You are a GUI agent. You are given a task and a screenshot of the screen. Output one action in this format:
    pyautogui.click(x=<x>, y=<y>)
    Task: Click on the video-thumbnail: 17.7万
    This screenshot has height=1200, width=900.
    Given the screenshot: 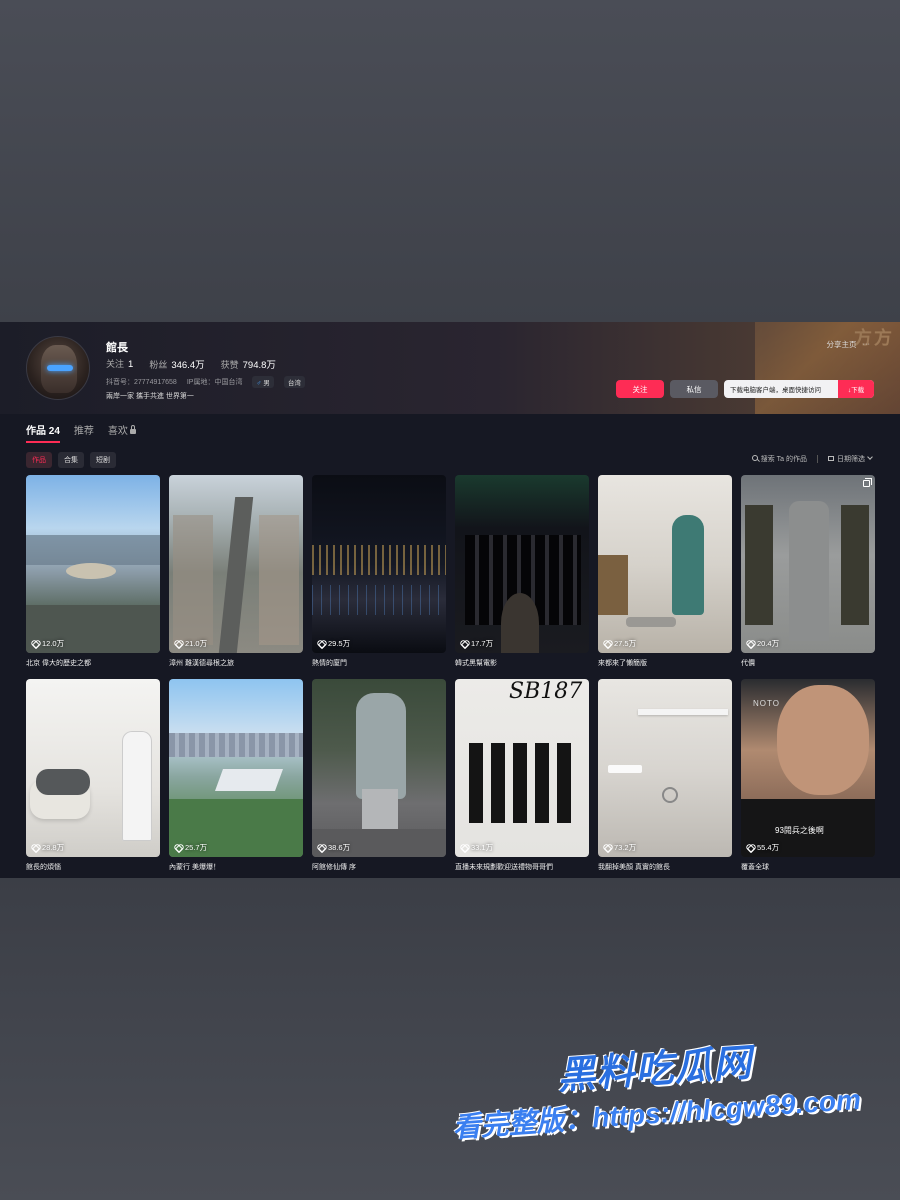 What is the action you would take?
    pyautogui.click(x=522, y=564)
    